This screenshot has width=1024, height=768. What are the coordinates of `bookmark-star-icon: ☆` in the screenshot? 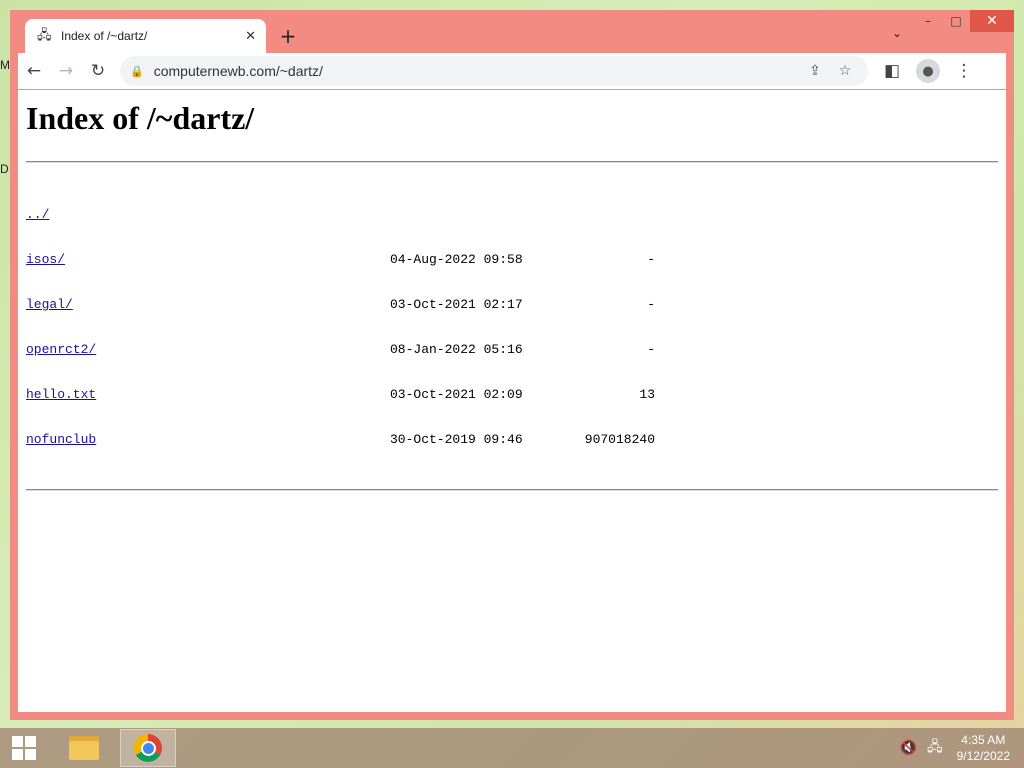 It's located at (845, 71).